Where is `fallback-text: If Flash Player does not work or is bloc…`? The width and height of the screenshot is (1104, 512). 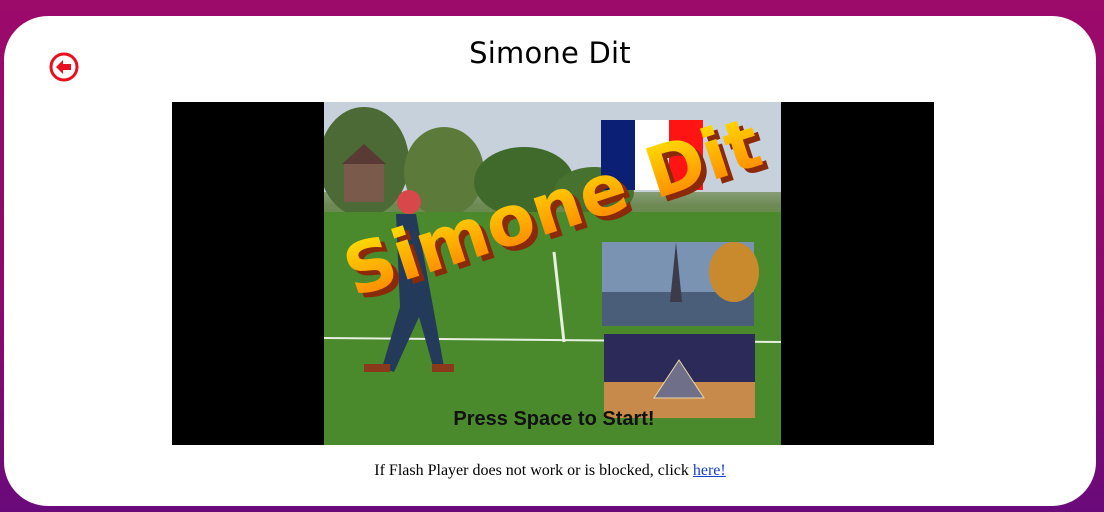
fallback-text: If Flash Player does not work or is bloc… is located at coordinates (533, 470).